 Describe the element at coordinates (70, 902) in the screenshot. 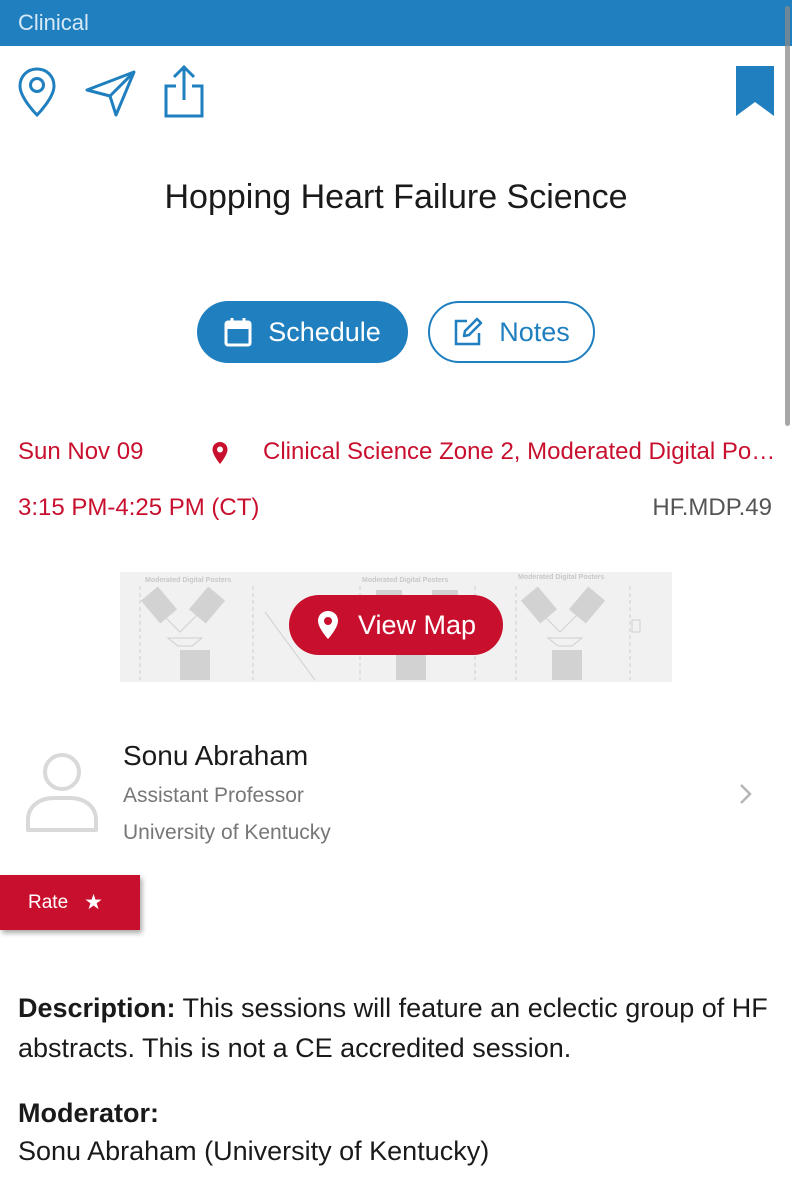

I see `rate-button: Rate ★` at that location.